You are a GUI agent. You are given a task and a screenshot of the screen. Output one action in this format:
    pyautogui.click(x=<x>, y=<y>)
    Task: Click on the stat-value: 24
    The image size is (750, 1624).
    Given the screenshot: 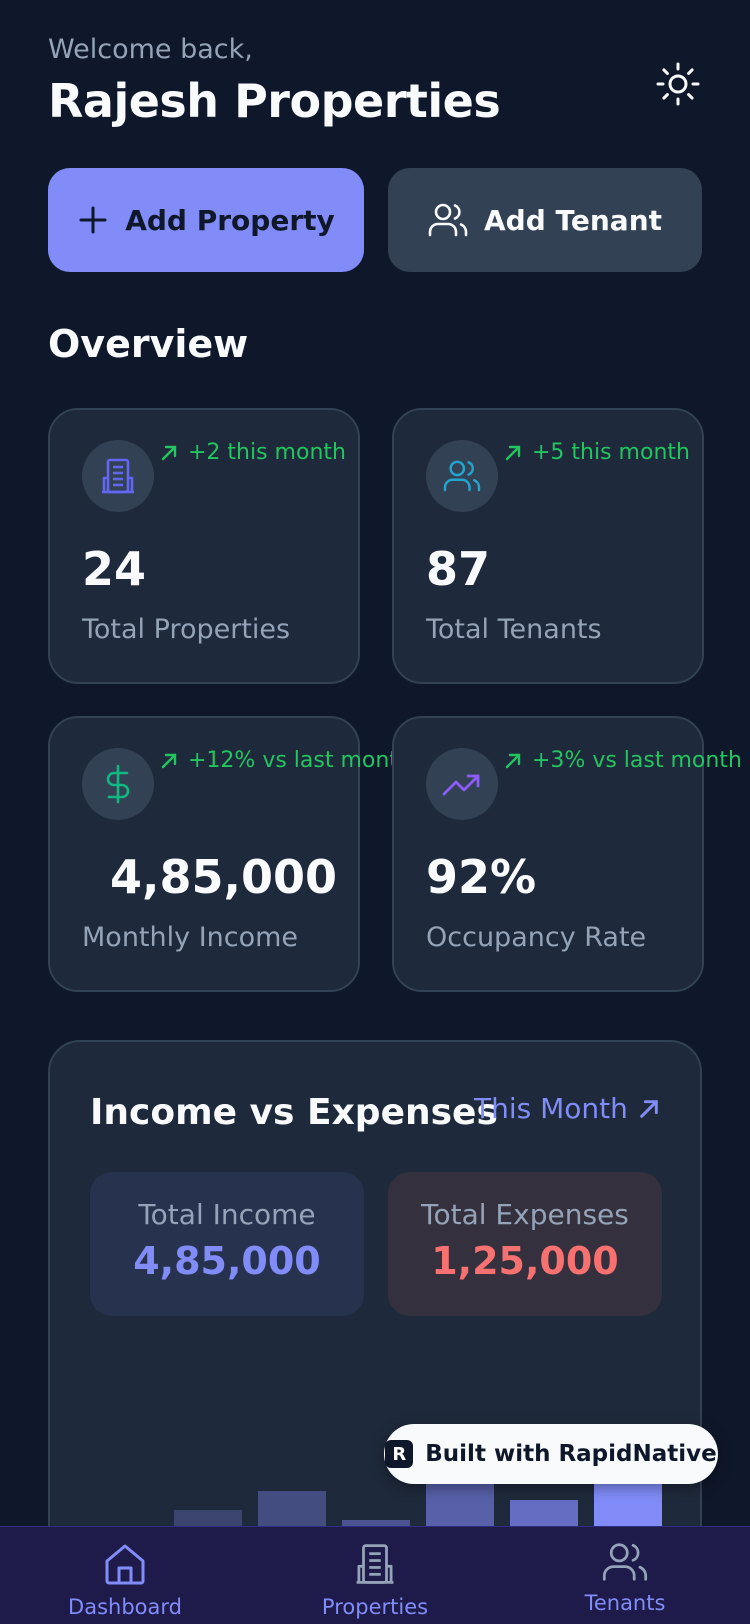 What is the action you would take?
    pyautogui.click(x=114, y=569)
    